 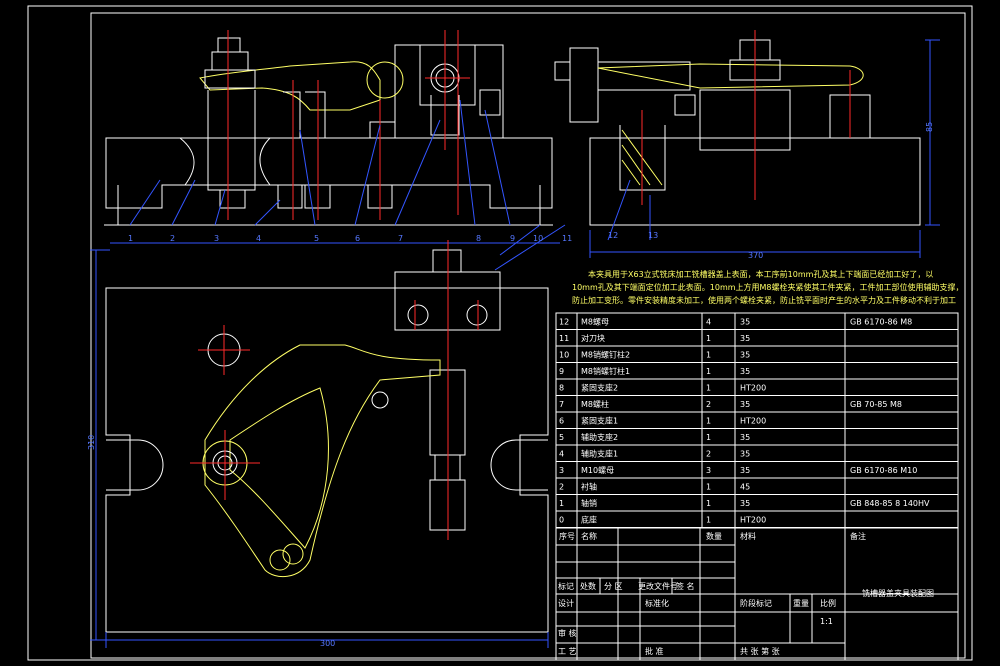 What do you see at coordinates (599, 388) in the screenshot?
I see `bom-cell-name: 紧固支座2` at bounding box center [599, 388].